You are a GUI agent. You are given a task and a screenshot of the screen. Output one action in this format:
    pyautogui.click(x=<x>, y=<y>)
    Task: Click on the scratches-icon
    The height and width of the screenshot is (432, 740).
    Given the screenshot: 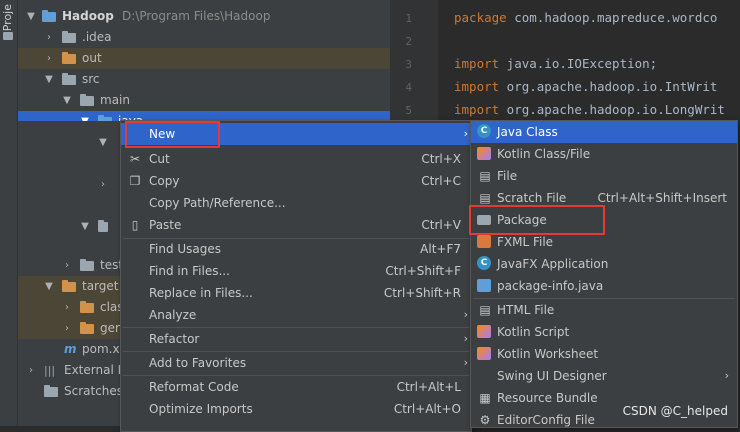 What is the action you would take?
    pyautogui.click(x=51, y=391)
    